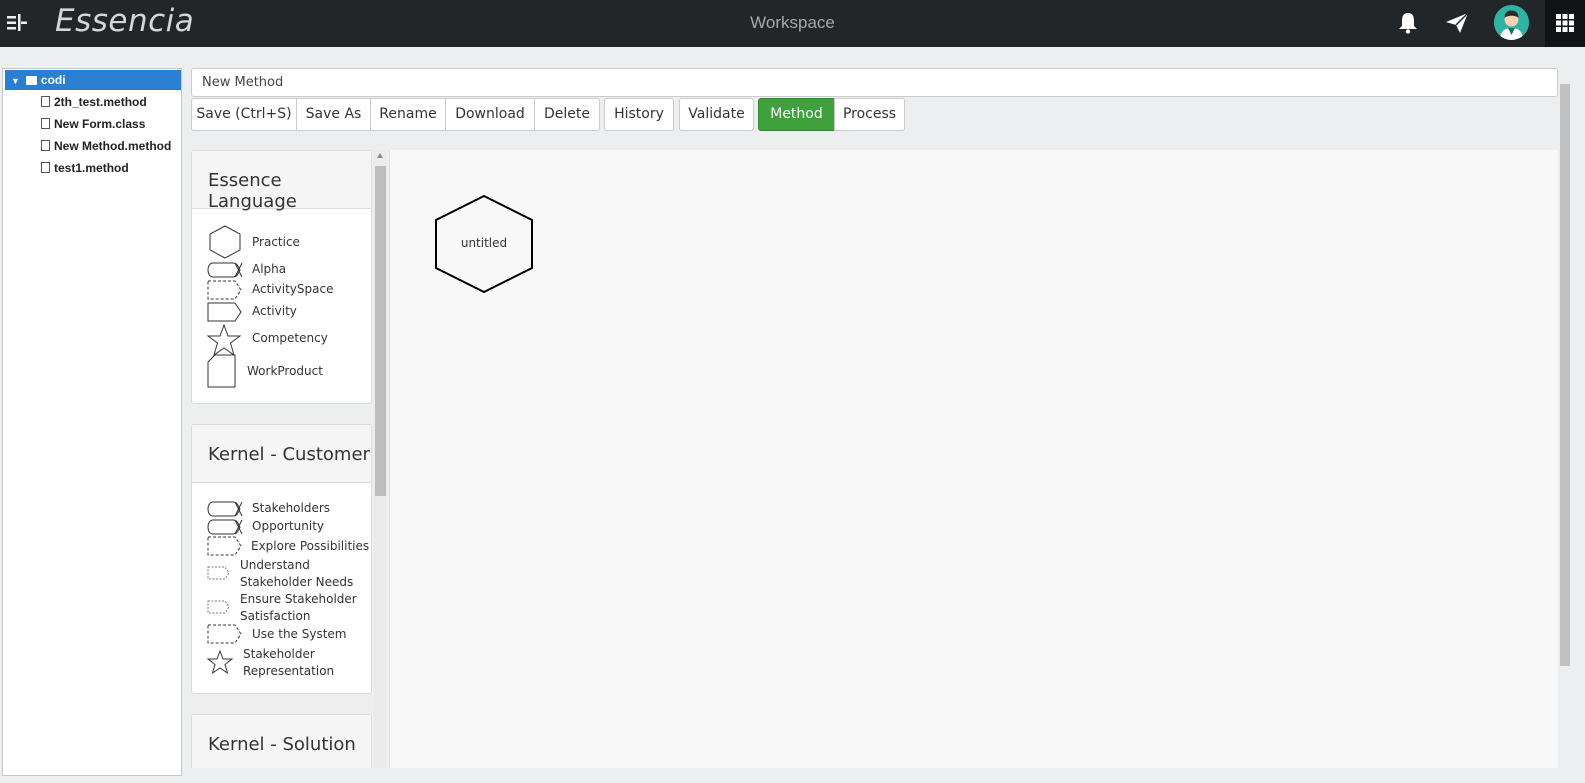 This screenshot has height=783, width=1585. Describe the element at coordinates (274, 311) in the screenshot. I see `palette-item-activity: Activity` at that location.